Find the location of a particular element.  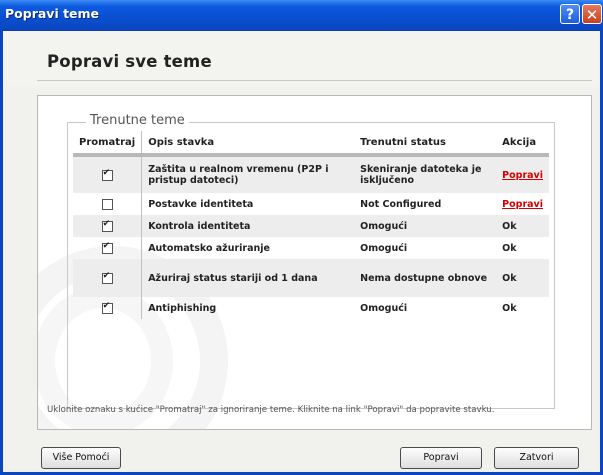

table-row: Antiphishing Omogući Ok is located at coordinates (311, 308).